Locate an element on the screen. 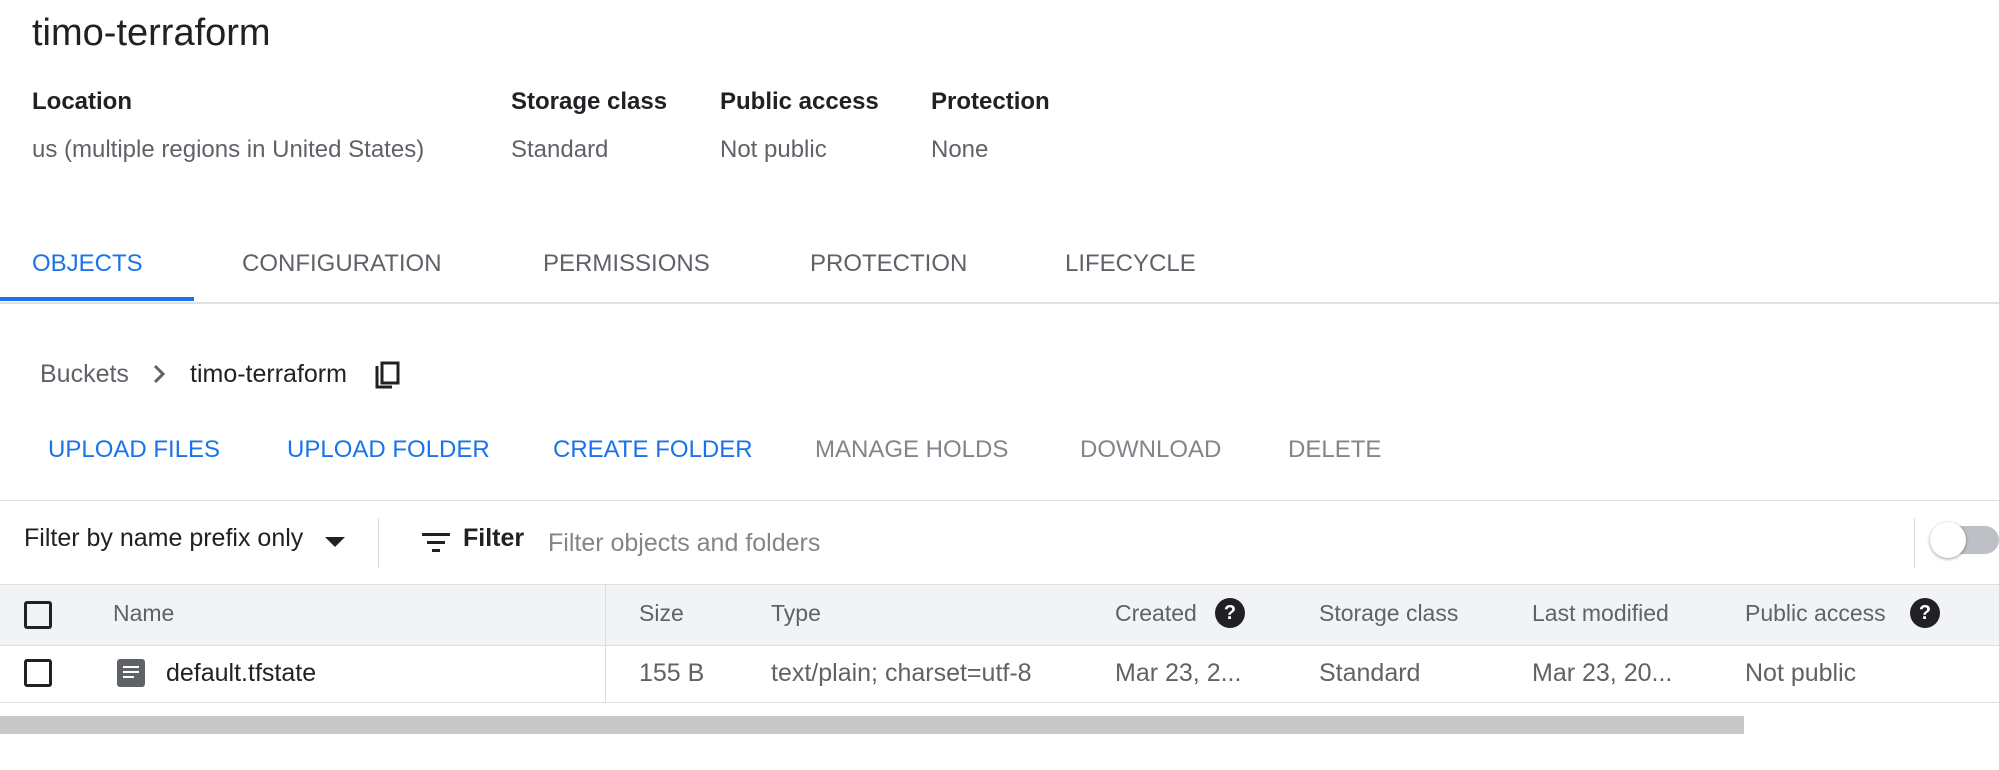 This screenshot has width=1999, height=770. download-button: DOWNLOAD is located at coordinates (1150, 450).